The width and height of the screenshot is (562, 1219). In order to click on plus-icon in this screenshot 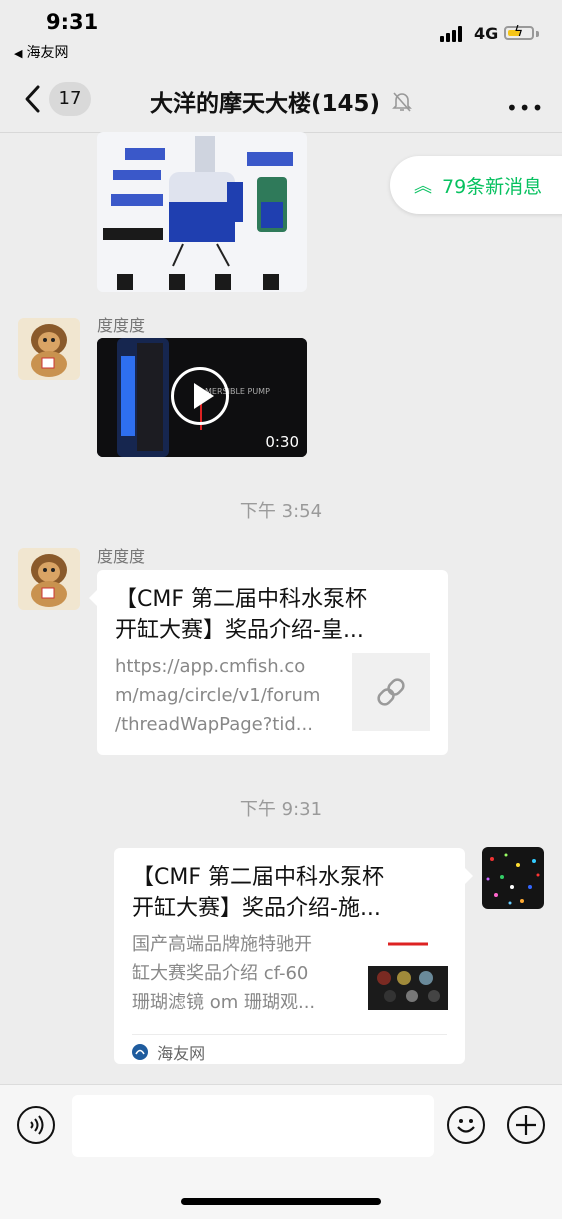, I will do `click(526, 1125)`.